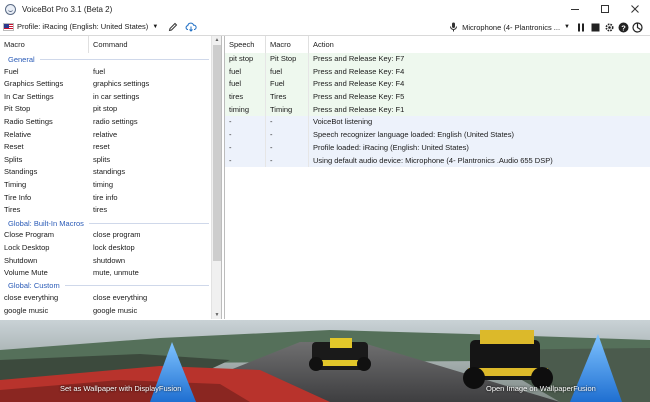  Describe the element at coordinates (245, 44) in the screenshot. I see `speech-column-header: Speech` at that location.